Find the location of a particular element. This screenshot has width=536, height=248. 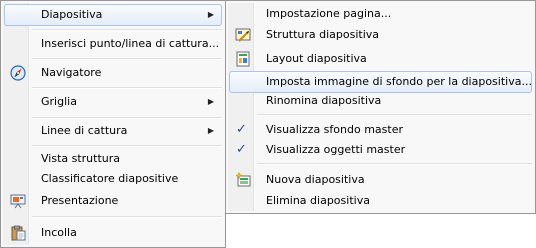

menu-item-vista-struttura: Vista struttura is located at coordinates (113, 159).